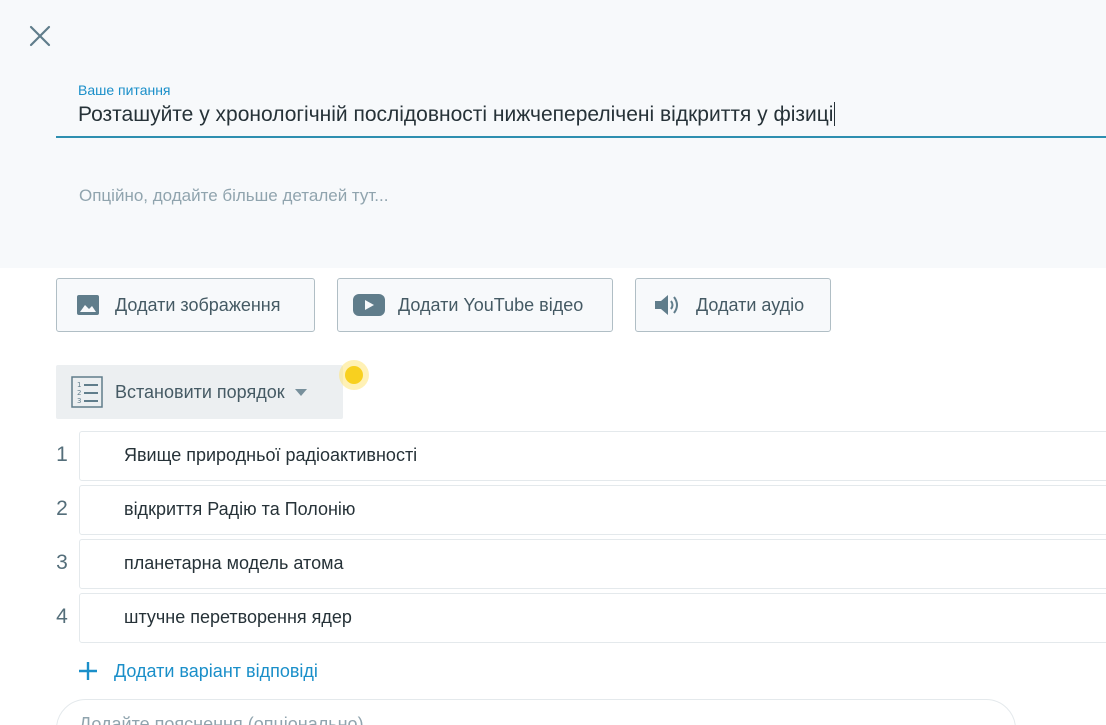  I want to click on answer-input: відкриття Радію та Полонію, so click(592, 510).